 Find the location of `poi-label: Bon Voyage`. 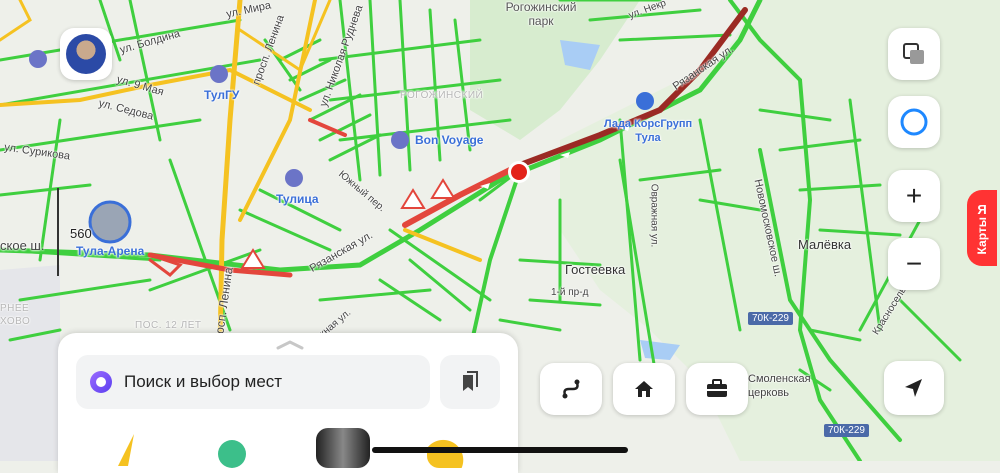

poi-label: Bon Voyage is located at coordinates (449, 140).